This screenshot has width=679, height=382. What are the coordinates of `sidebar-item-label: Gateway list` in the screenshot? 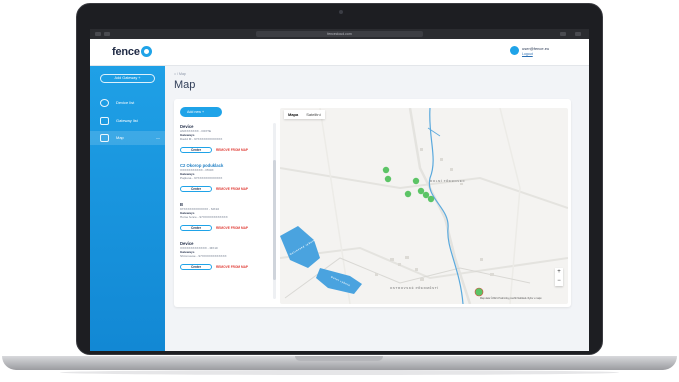 It's located at (127, 120).